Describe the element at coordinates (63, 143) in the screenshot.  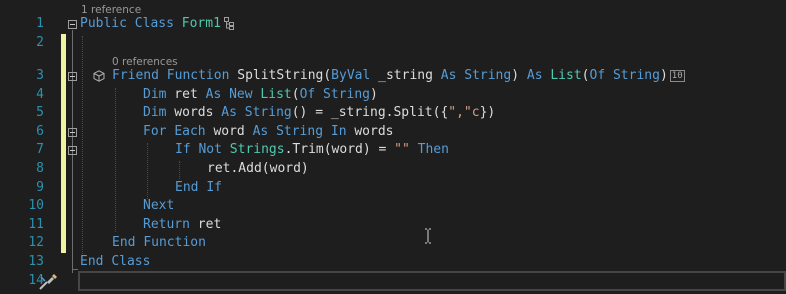
I see `change-tracking-bar` at that location.